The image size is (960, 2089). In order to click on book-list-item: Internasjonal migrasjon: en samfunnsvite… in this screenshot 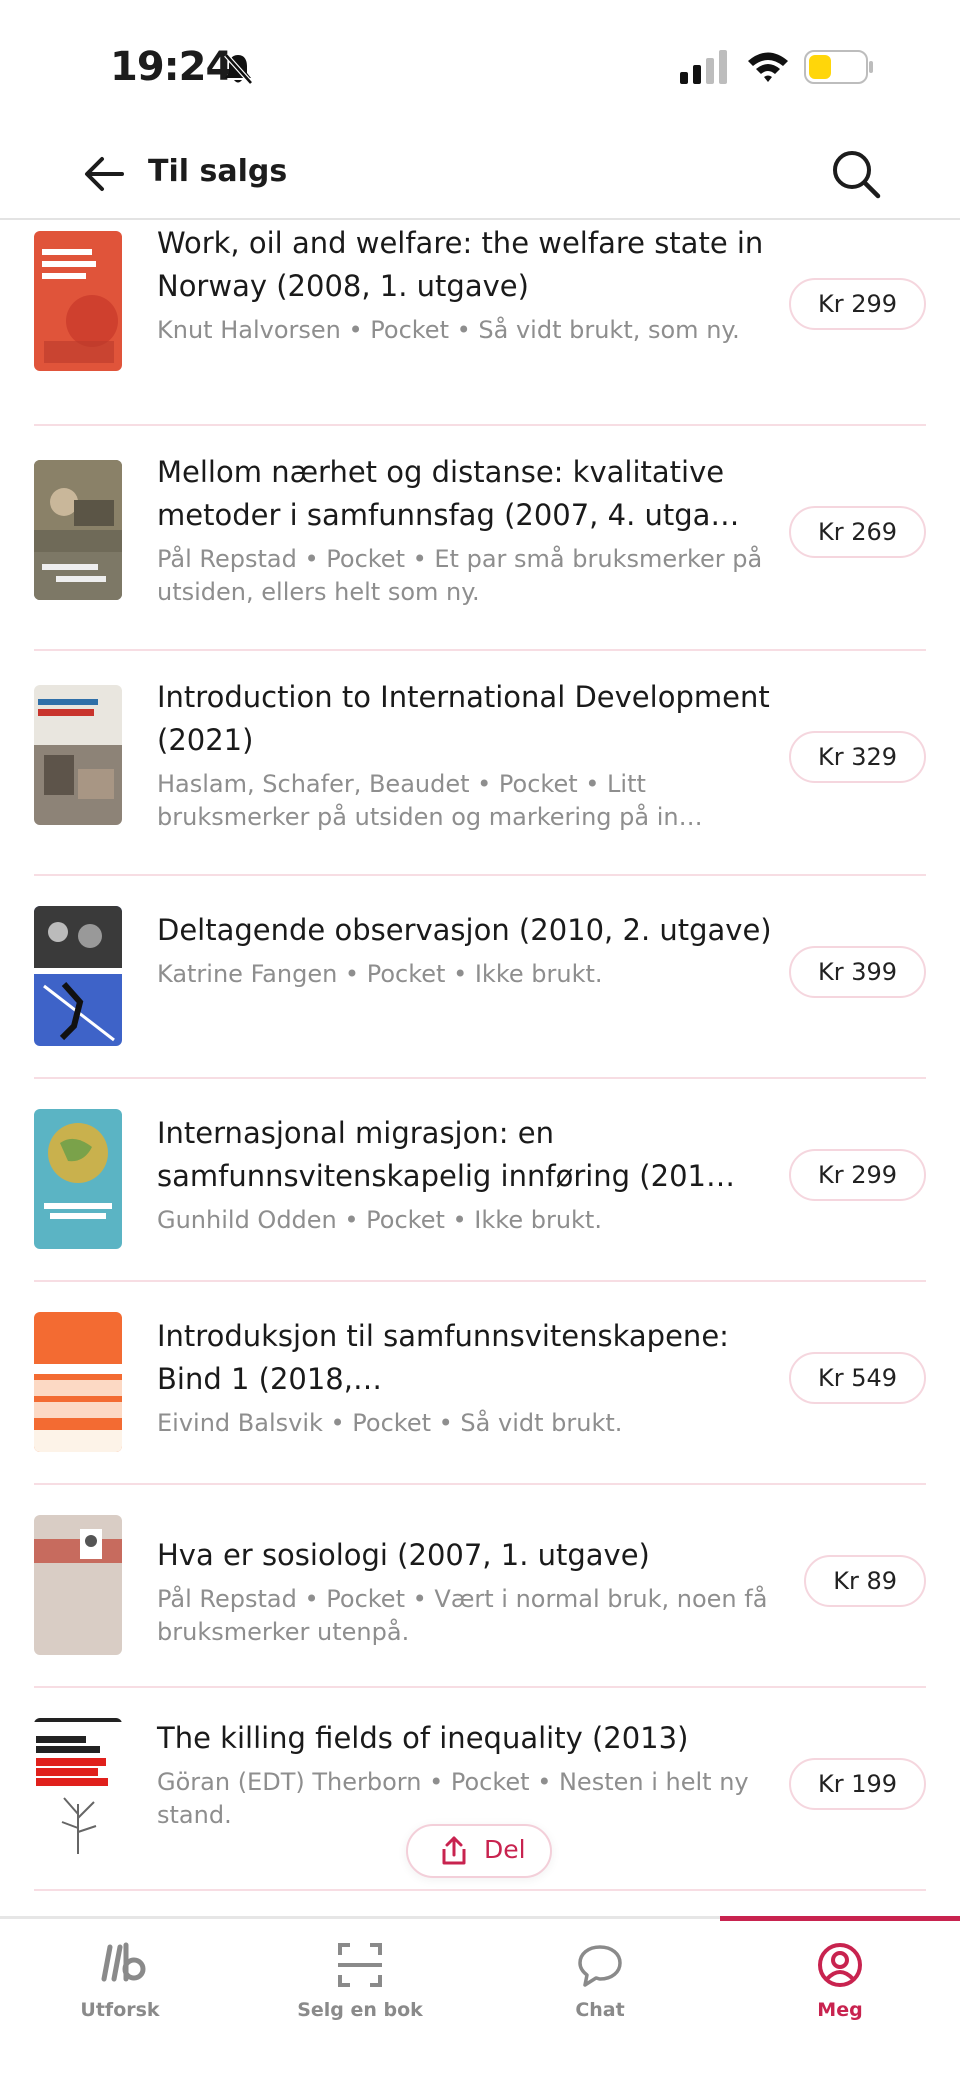, I will do `click(480, 1180)`.